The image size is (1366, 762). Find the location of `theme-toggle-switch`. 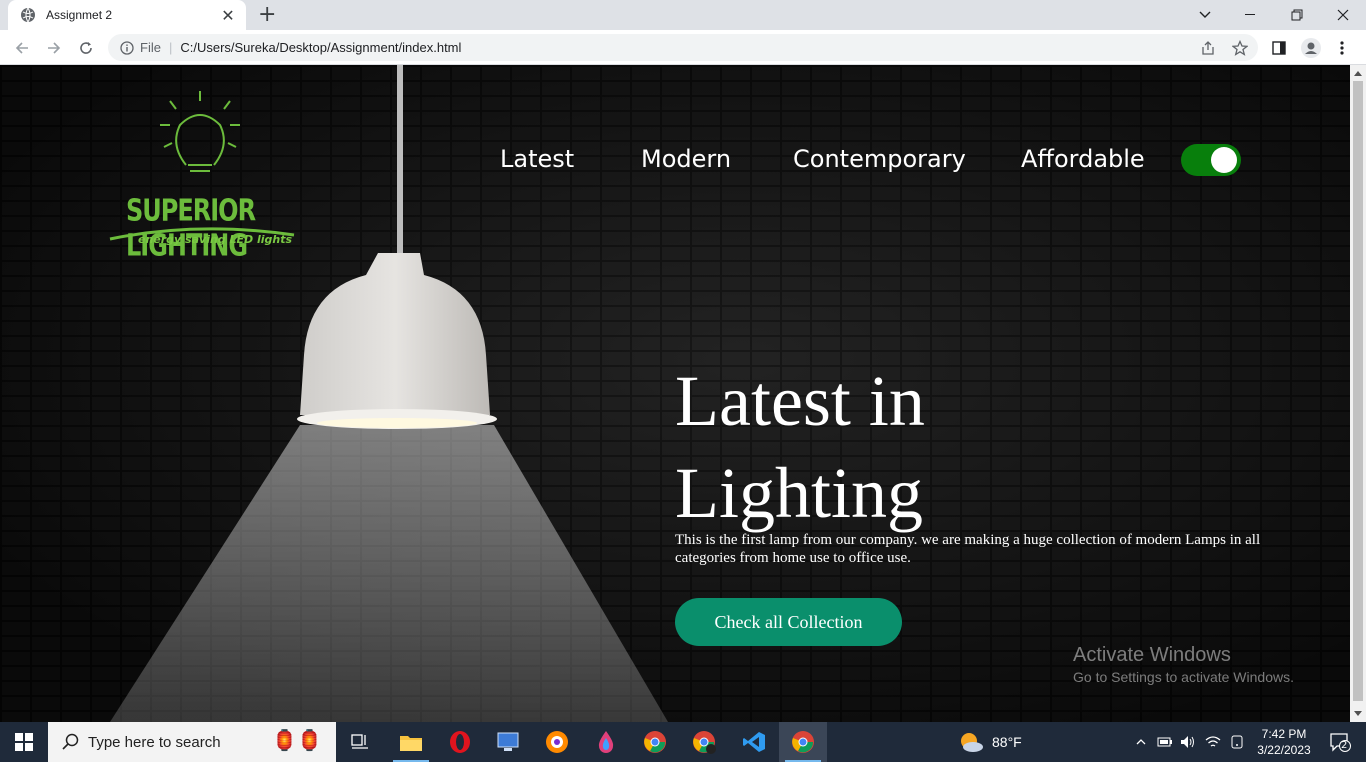

theme-toggle-switch is located at coordinates (1211, 160).